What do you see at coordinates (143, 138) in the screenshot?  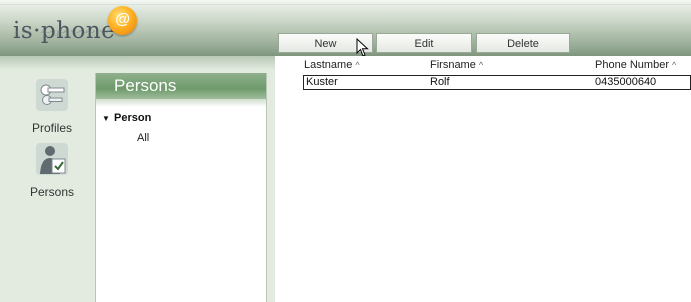 I see `tree-node-all: All` at bounding box center [143, 138].